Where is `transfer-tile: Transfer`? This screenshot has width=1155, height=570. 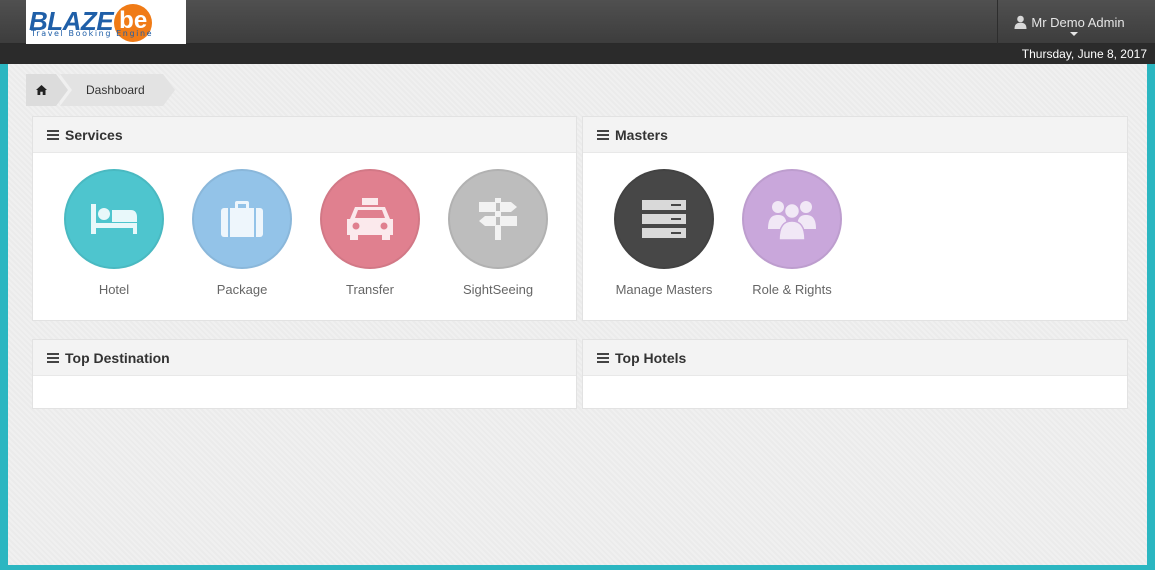 transfer-tile: Transfer is located at coordinates (370, 233).